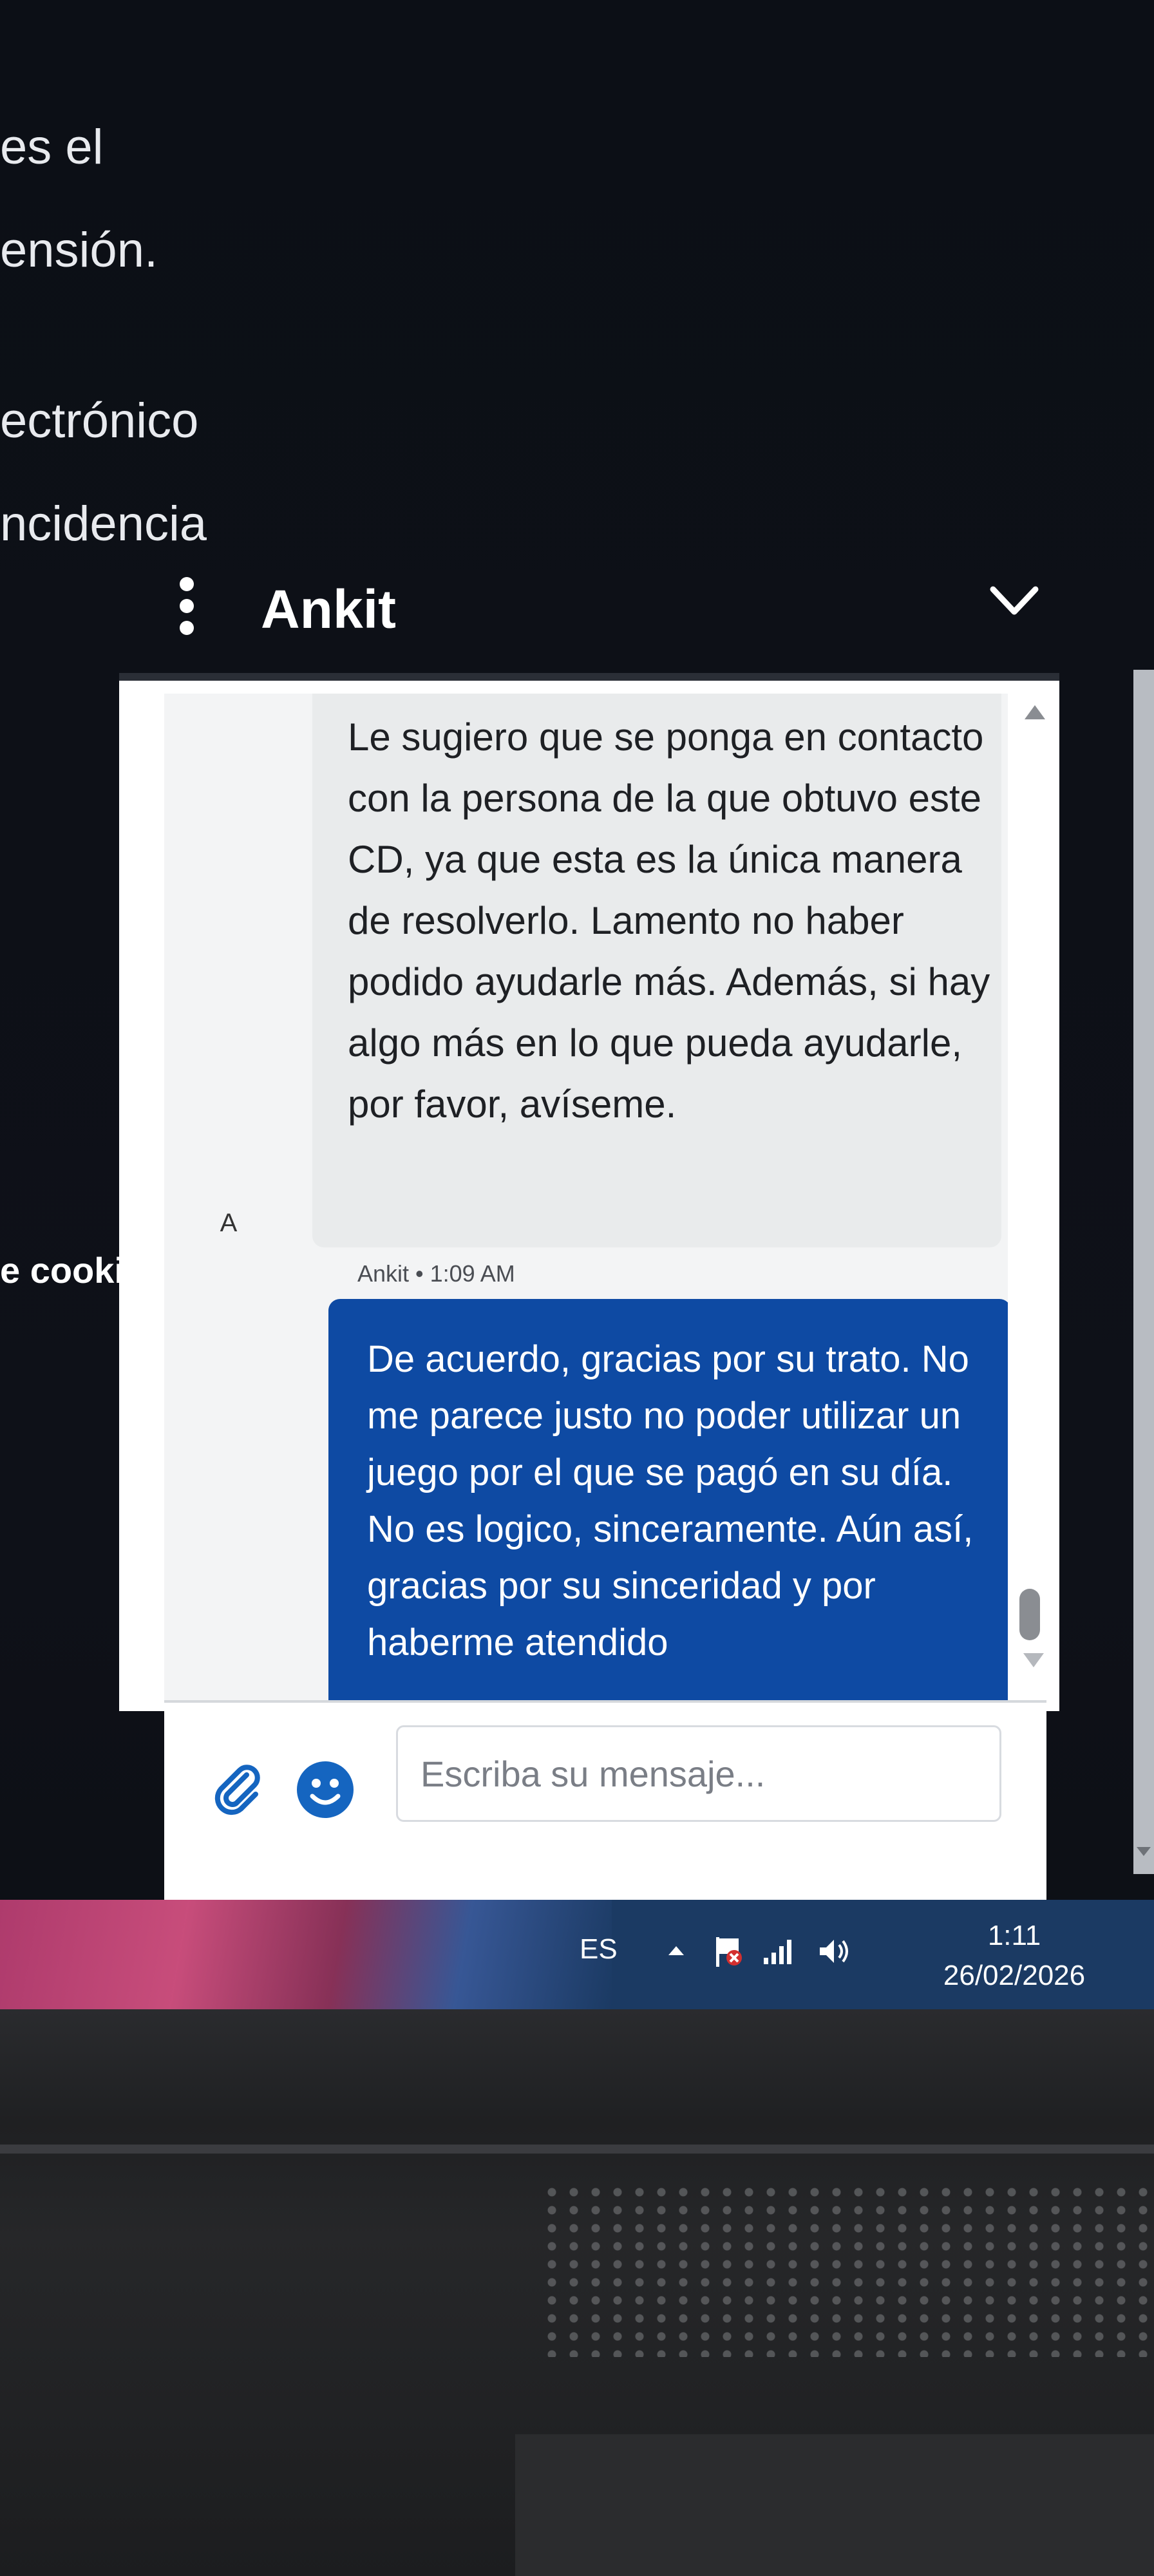 This screenshot has width=1154, height=2576. I want to click on taskbar-clock: 1:11 26/02/2026, so click(1014, 1956).